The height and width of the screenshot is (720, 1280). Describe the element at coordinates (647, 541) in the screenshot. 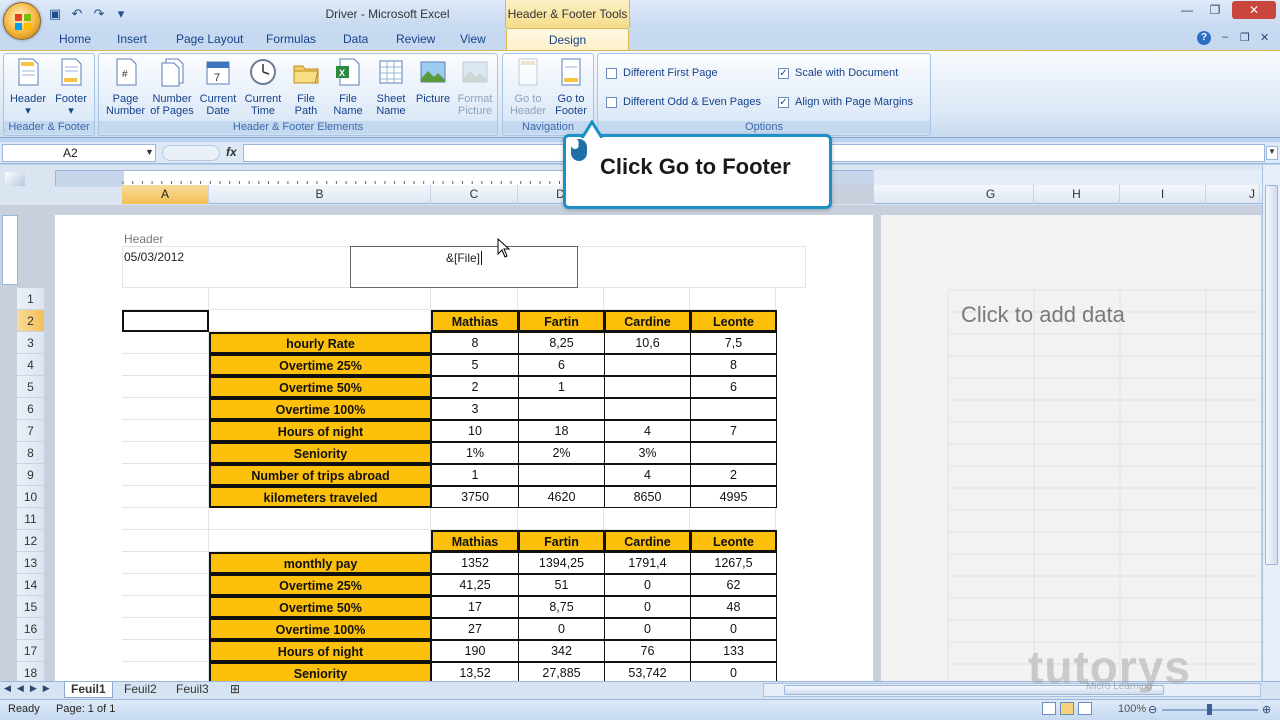

I see `column-name-cell: Cardine` at that location.